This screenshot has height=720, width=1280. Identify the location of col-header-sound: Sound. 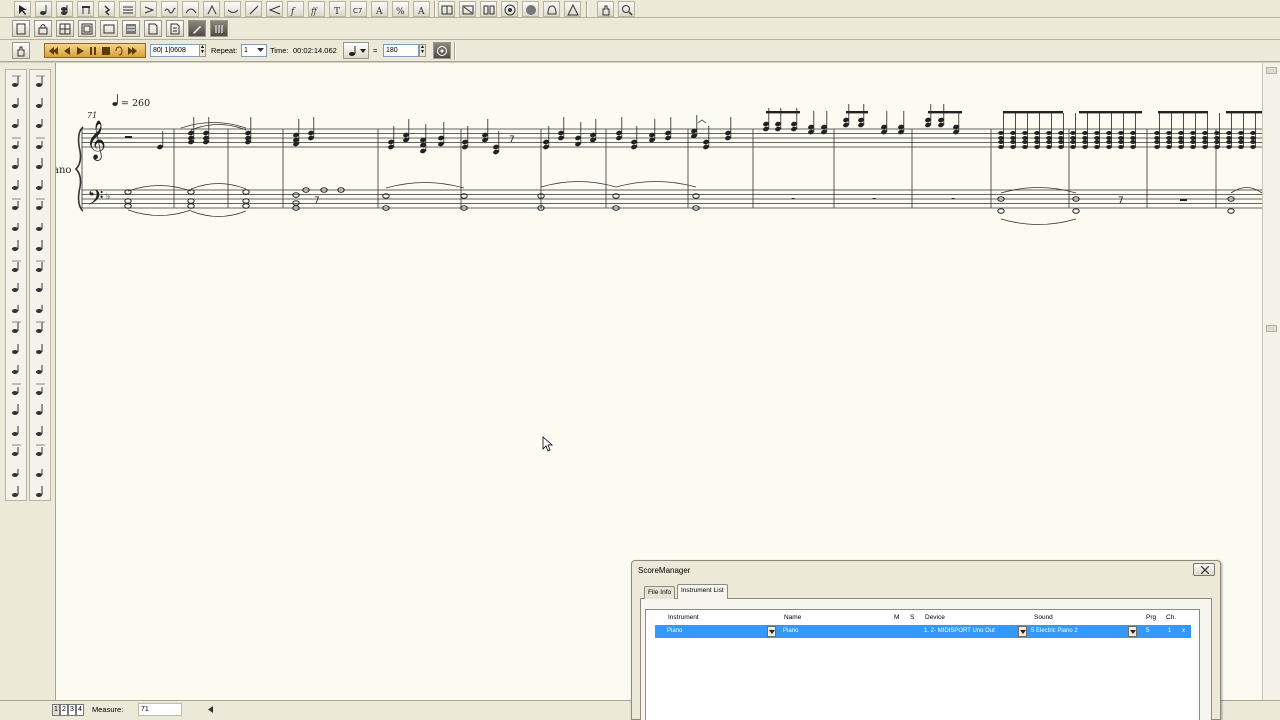
(1043, 617).